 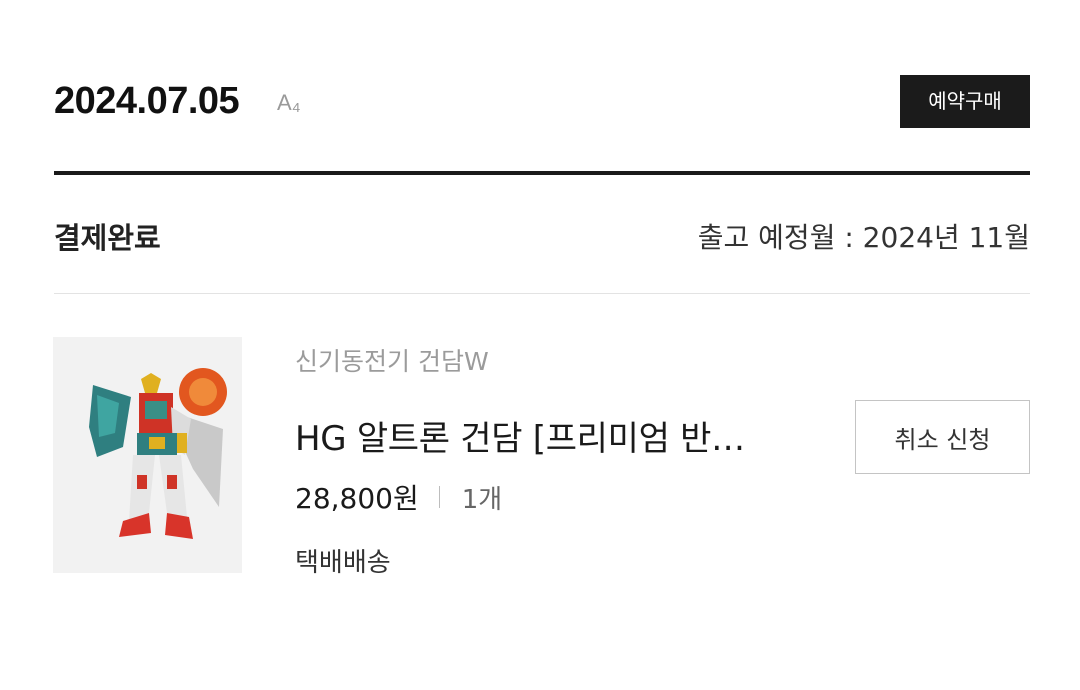 What do you see at coordinates (542, 173) in the screenshot?
I see `header-divider` at bounding box center [542, 173].